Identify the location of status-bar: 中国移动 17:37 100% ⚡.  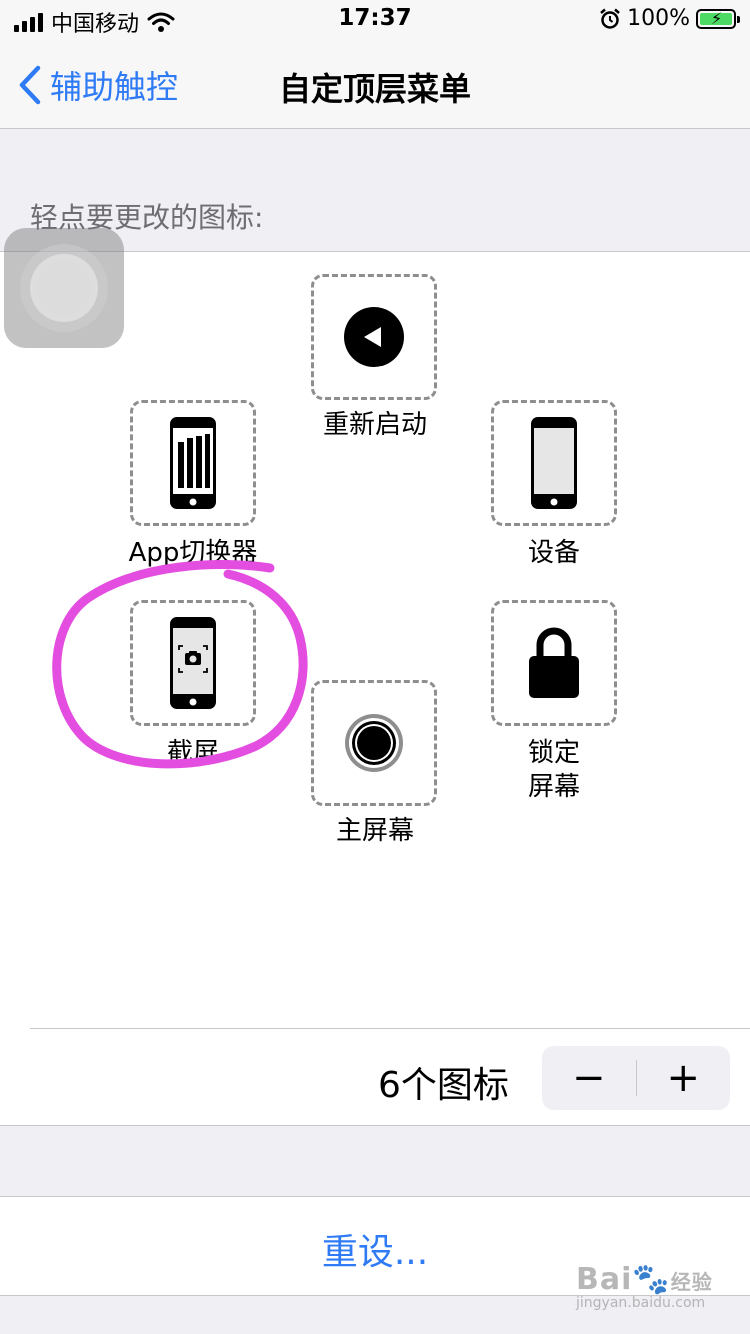
(375, 20).